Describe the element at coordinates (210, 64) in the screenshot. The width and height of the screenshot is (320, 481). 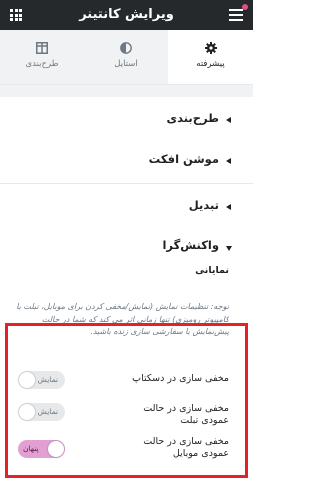
I see `tab-label: پیشرفته` at that location.